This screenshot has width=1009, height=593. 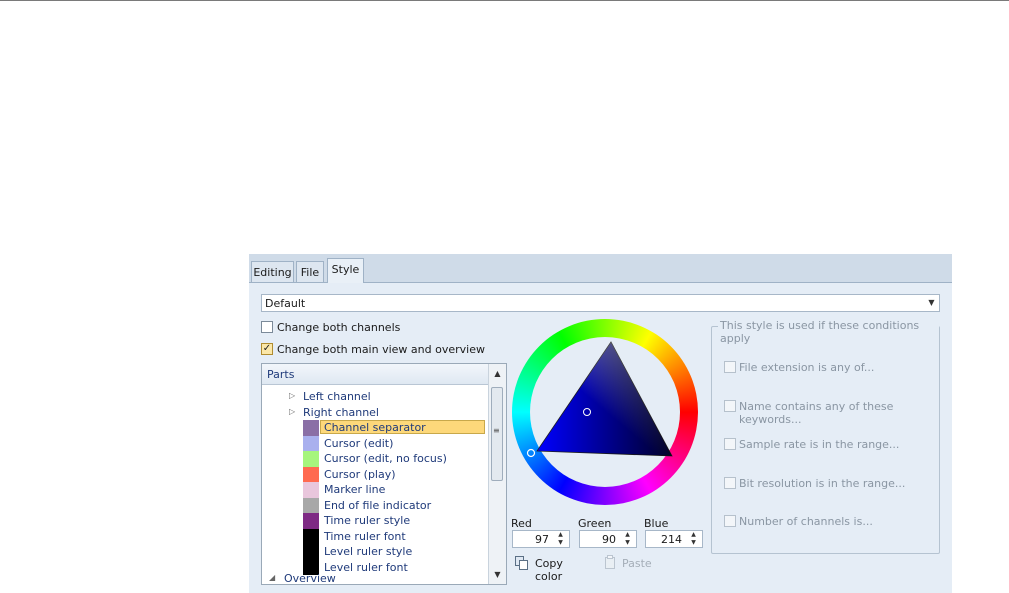 I want to click on tree-item-channel-separator: Channel separator, so click(x=375, y=428).